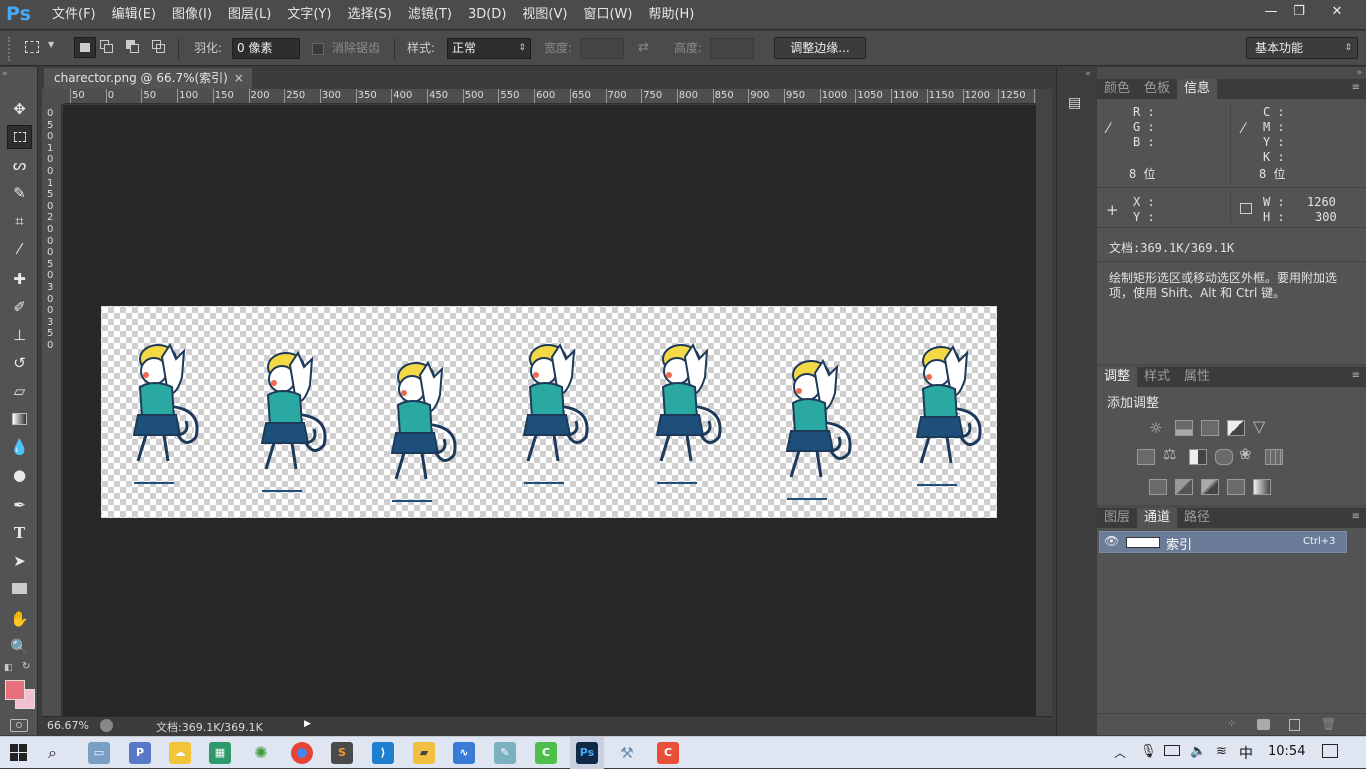 This screenshot has height=769, width=1366. Describe the element at coordinates (1223, 542) in the screenshot. I see `channel-row-index: 👁 索引 Ctrl+3` at that location.